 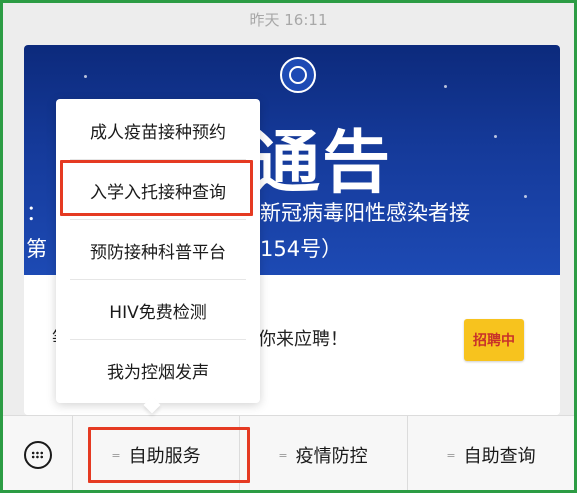 I want to click on tab-label: 自助服务, so click(x=164, y=456).